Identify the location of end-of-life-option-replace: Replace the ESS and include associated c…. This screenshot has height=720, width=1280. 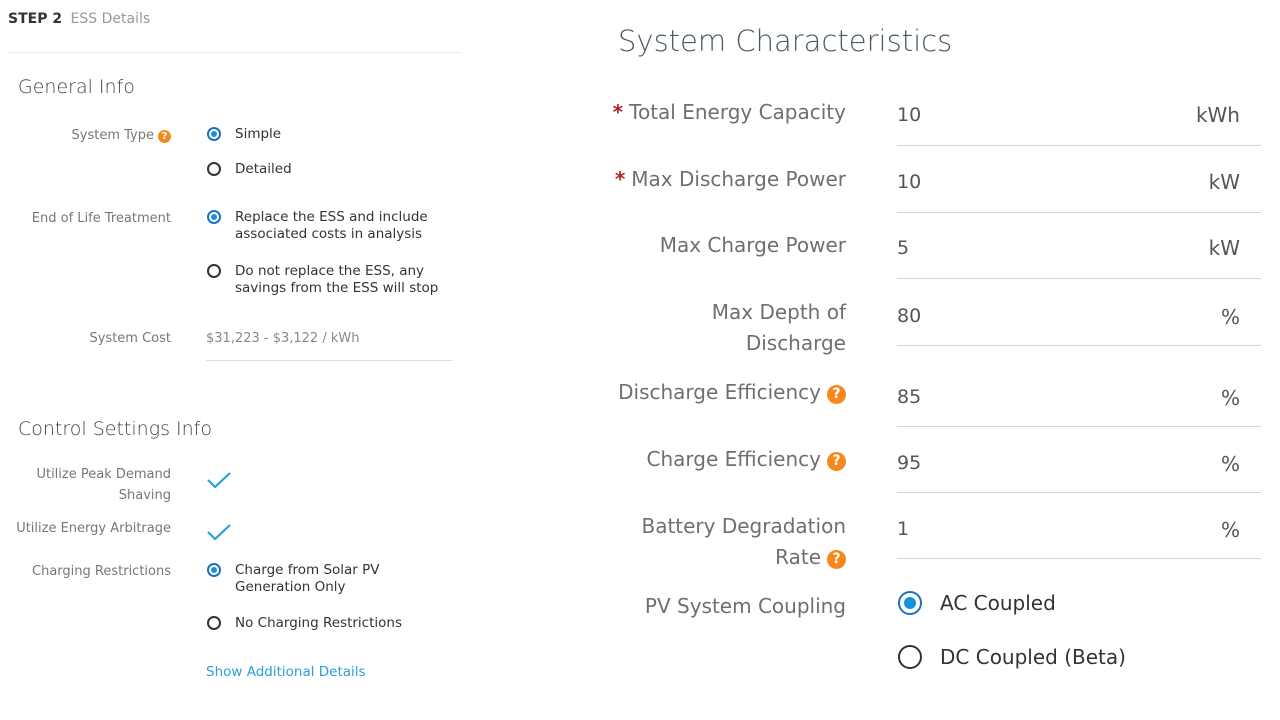
(317, 226).